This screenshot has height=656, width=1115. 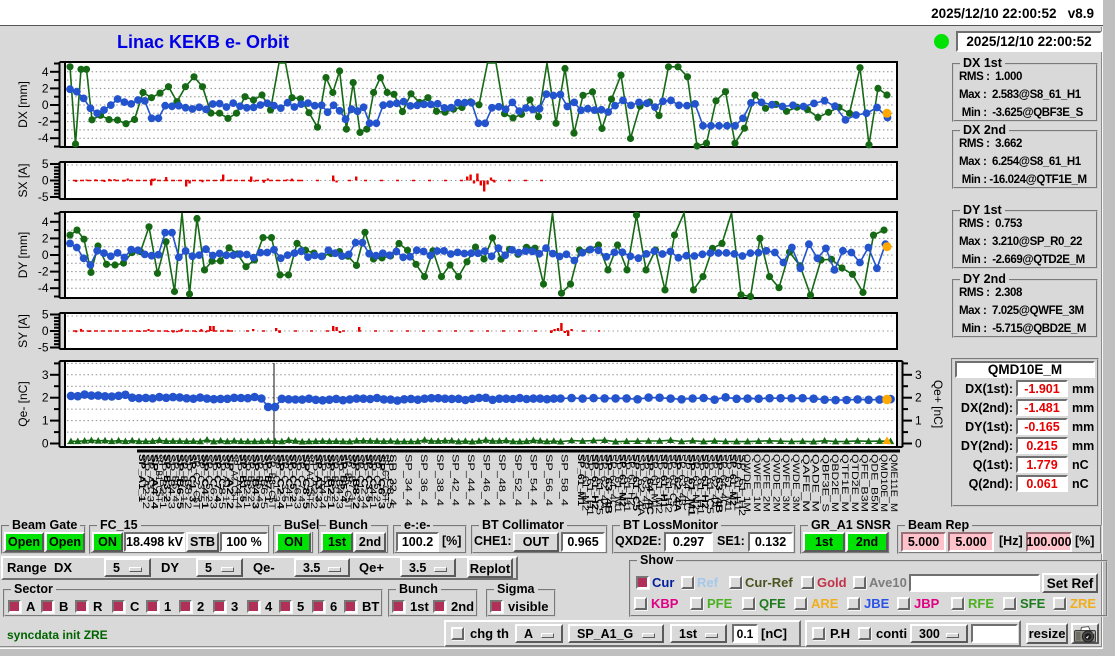 What do you see at coordinates (423, 480) in the screenshot?
I see `svg-text: SP_36_4` at bounding box center [423, 480].